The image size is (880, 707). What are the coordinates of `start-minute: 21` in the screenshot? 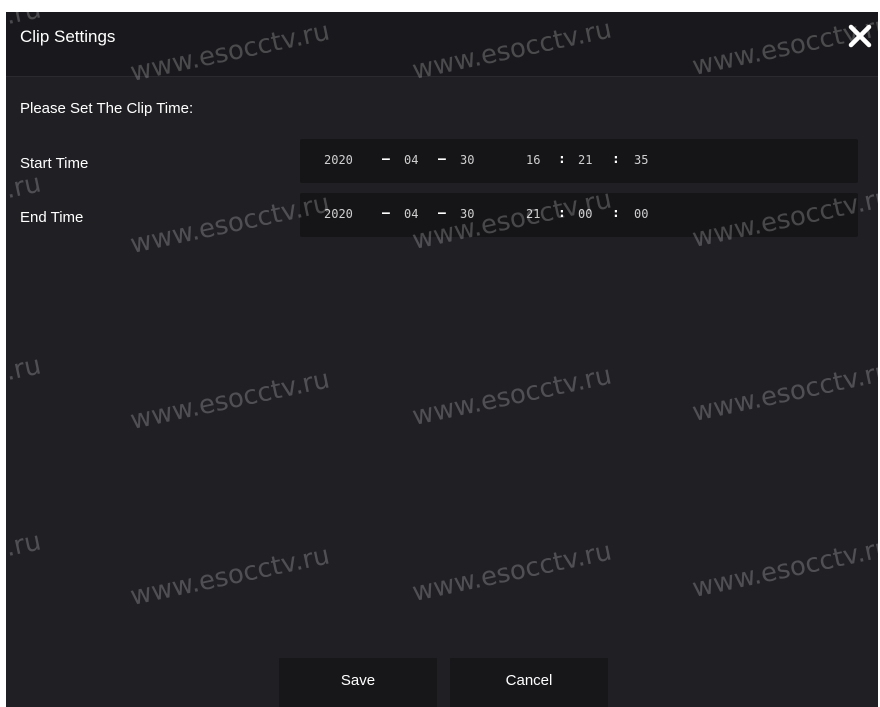 It's located at (585, 160).